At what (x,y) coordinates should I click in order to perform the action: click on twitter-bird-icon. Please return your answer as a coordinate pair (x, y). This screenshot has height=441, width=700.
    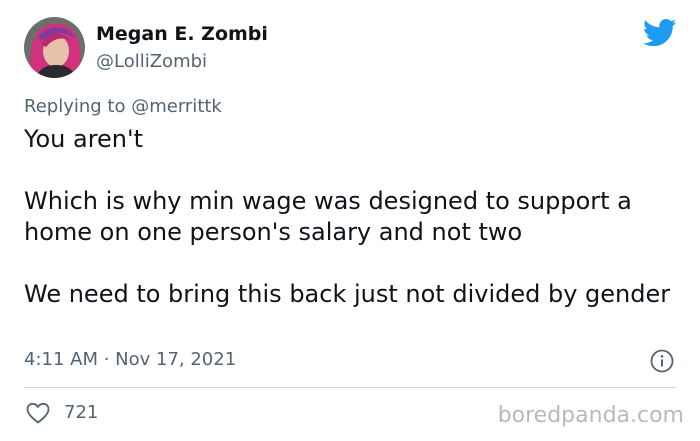
    Looking at the image, I should click on (660, 33).